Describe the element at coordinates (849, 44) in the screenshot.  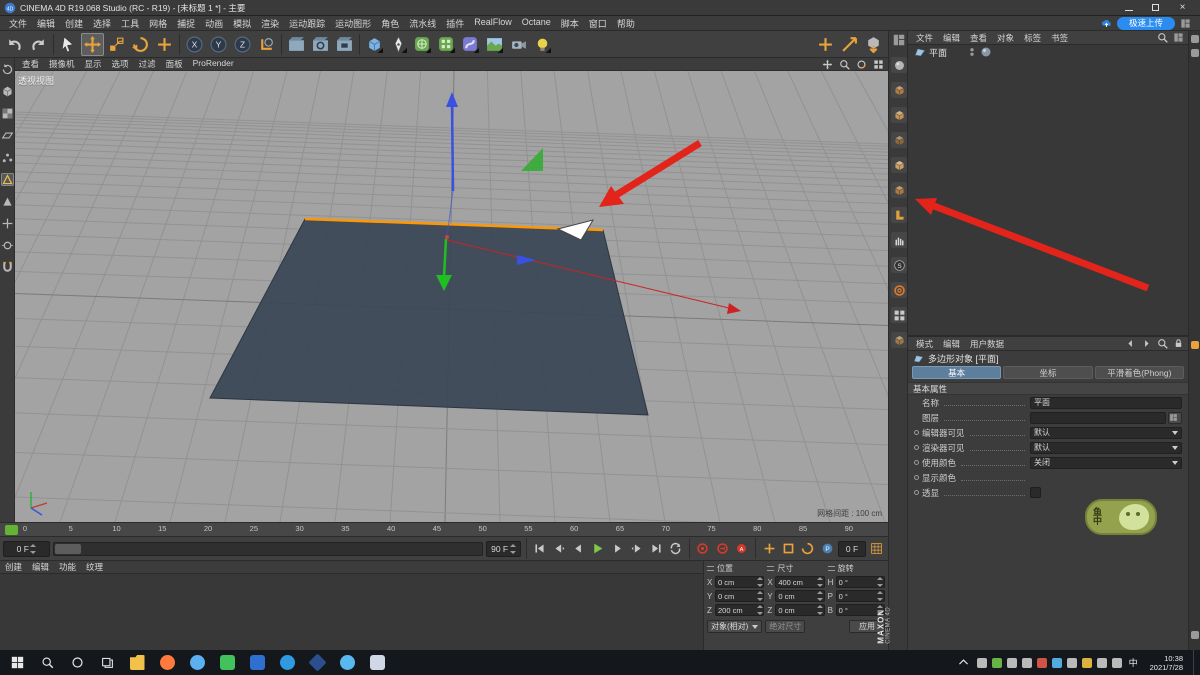
I see `axis-arrows-icon` at that location.